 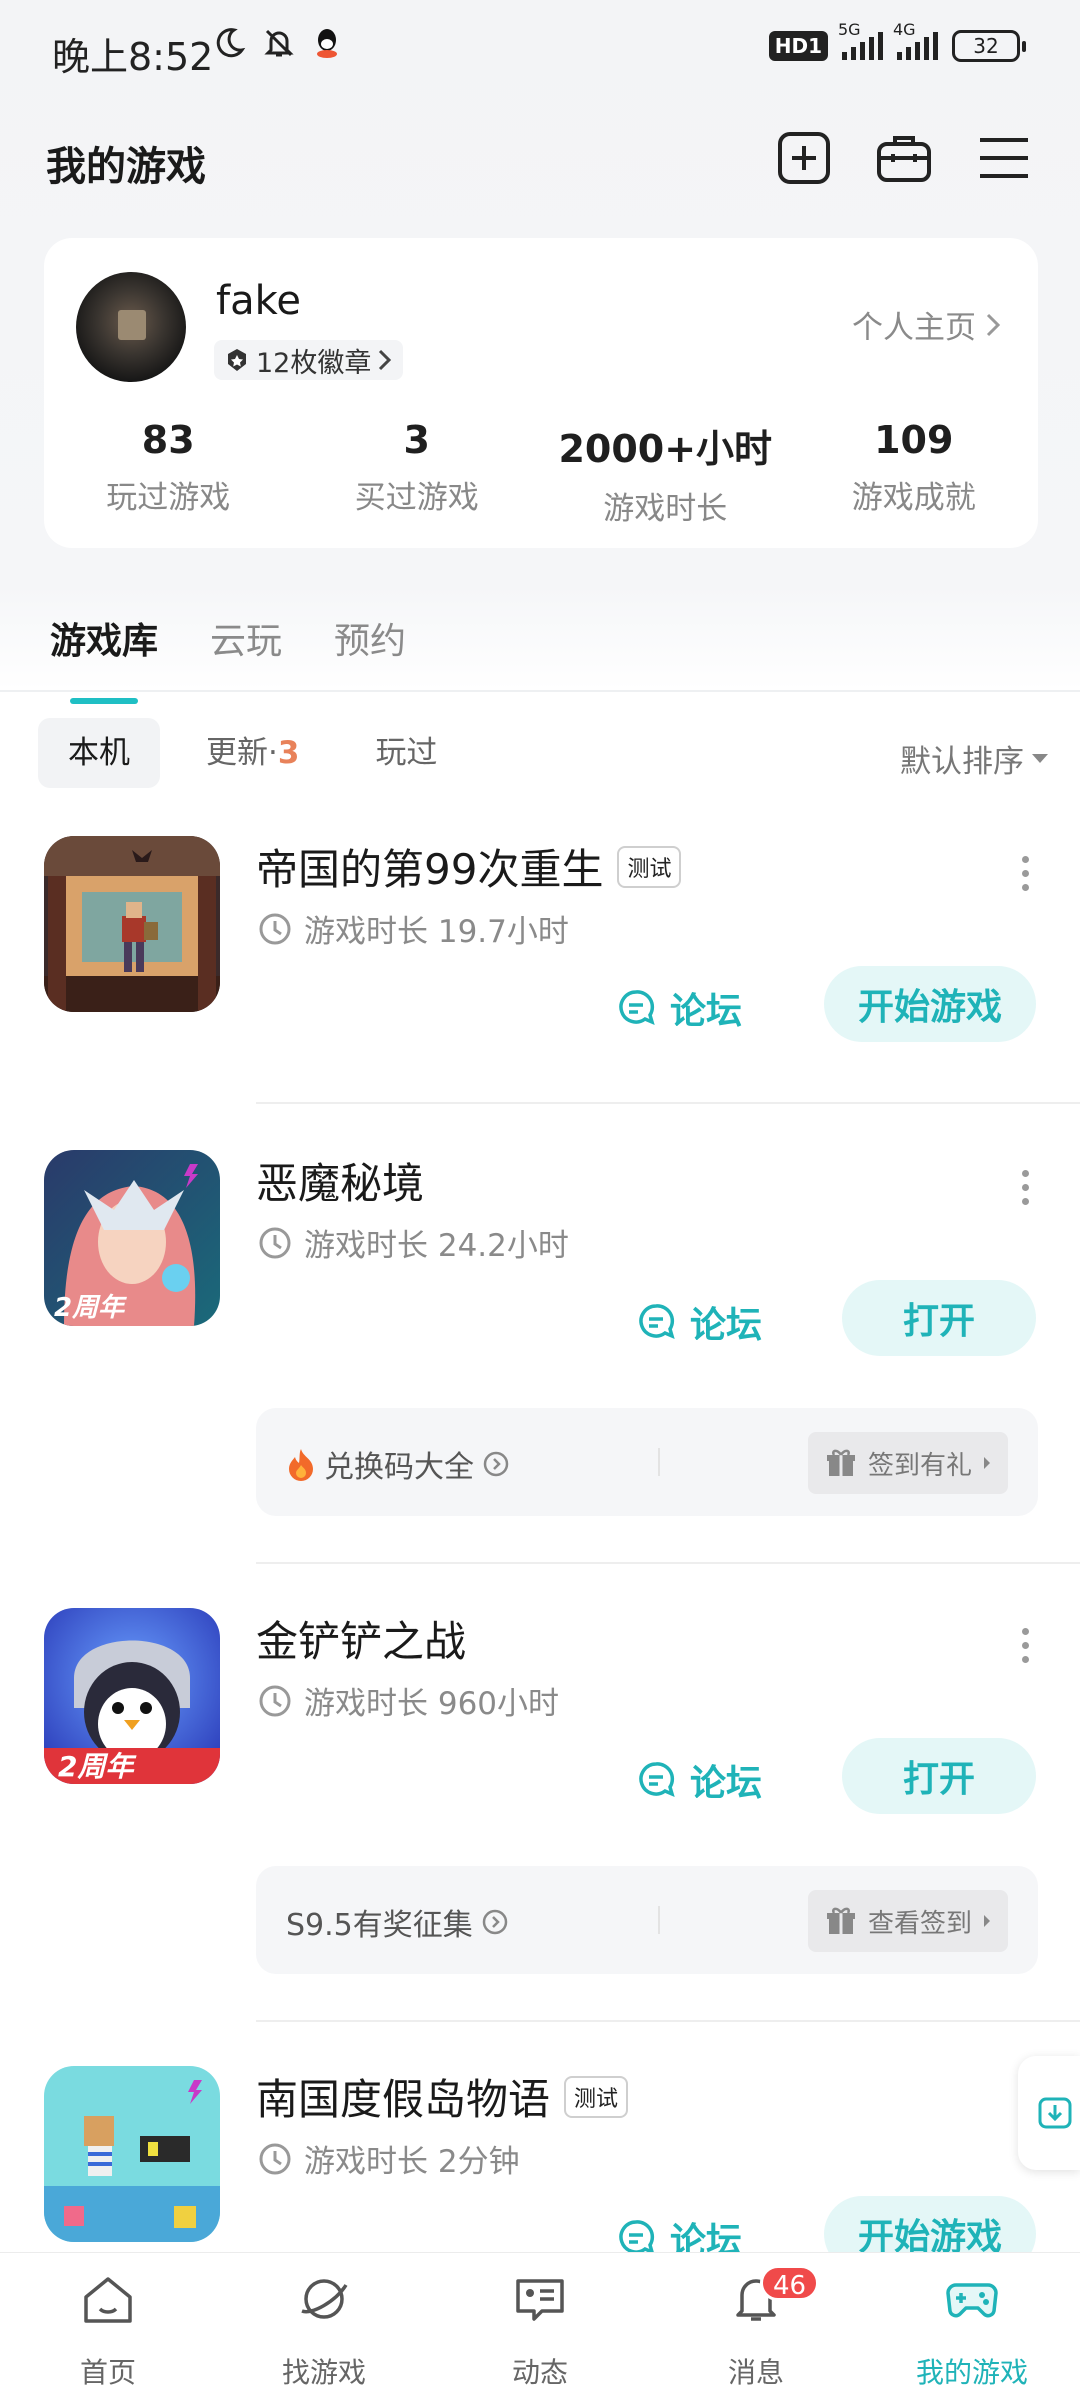 I want to click on island-resort-art, so click(x=132, y=2154).